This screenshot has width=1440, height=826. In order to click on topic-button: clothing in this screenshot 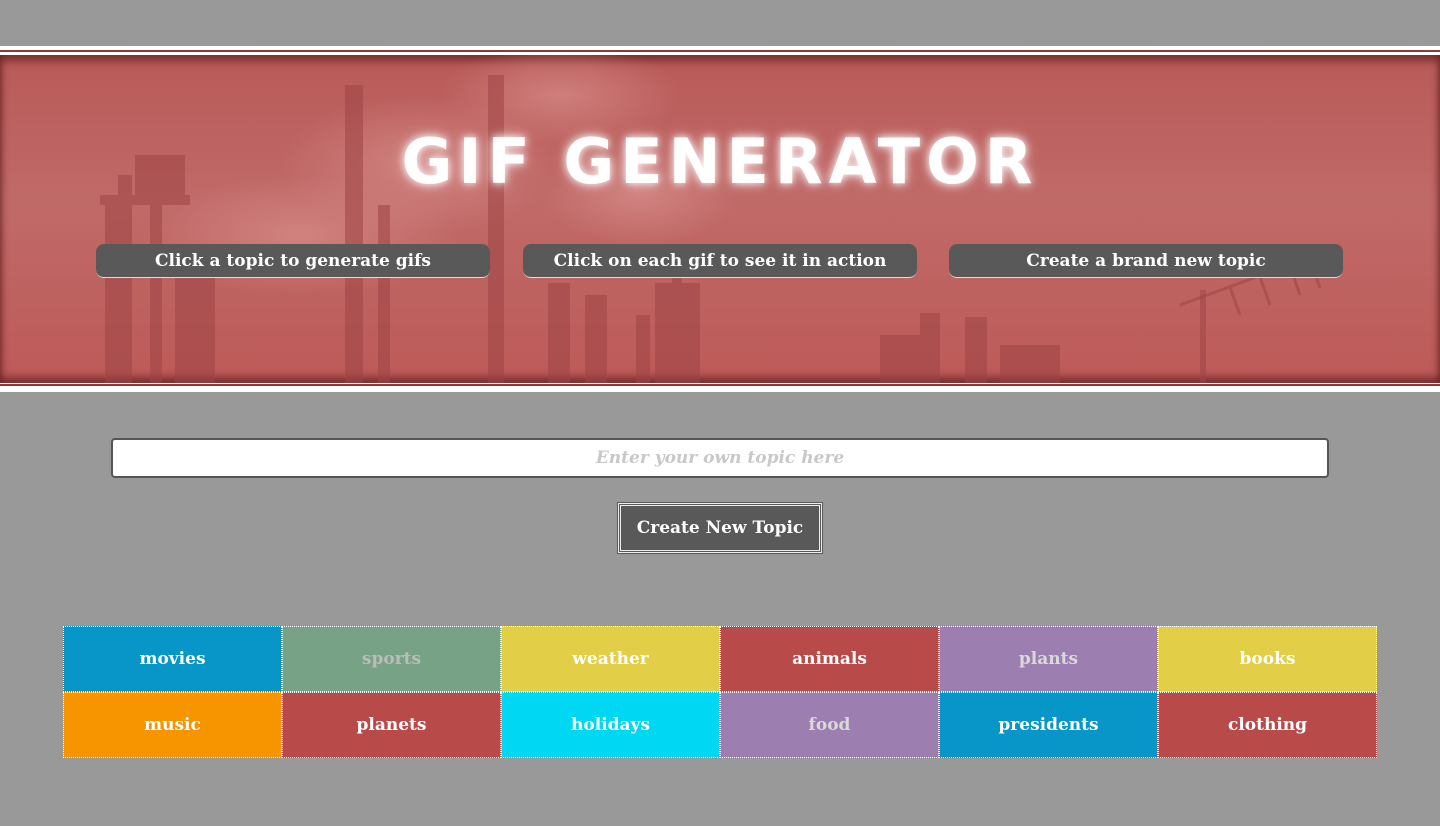, I will do `click(1267, 725)`.